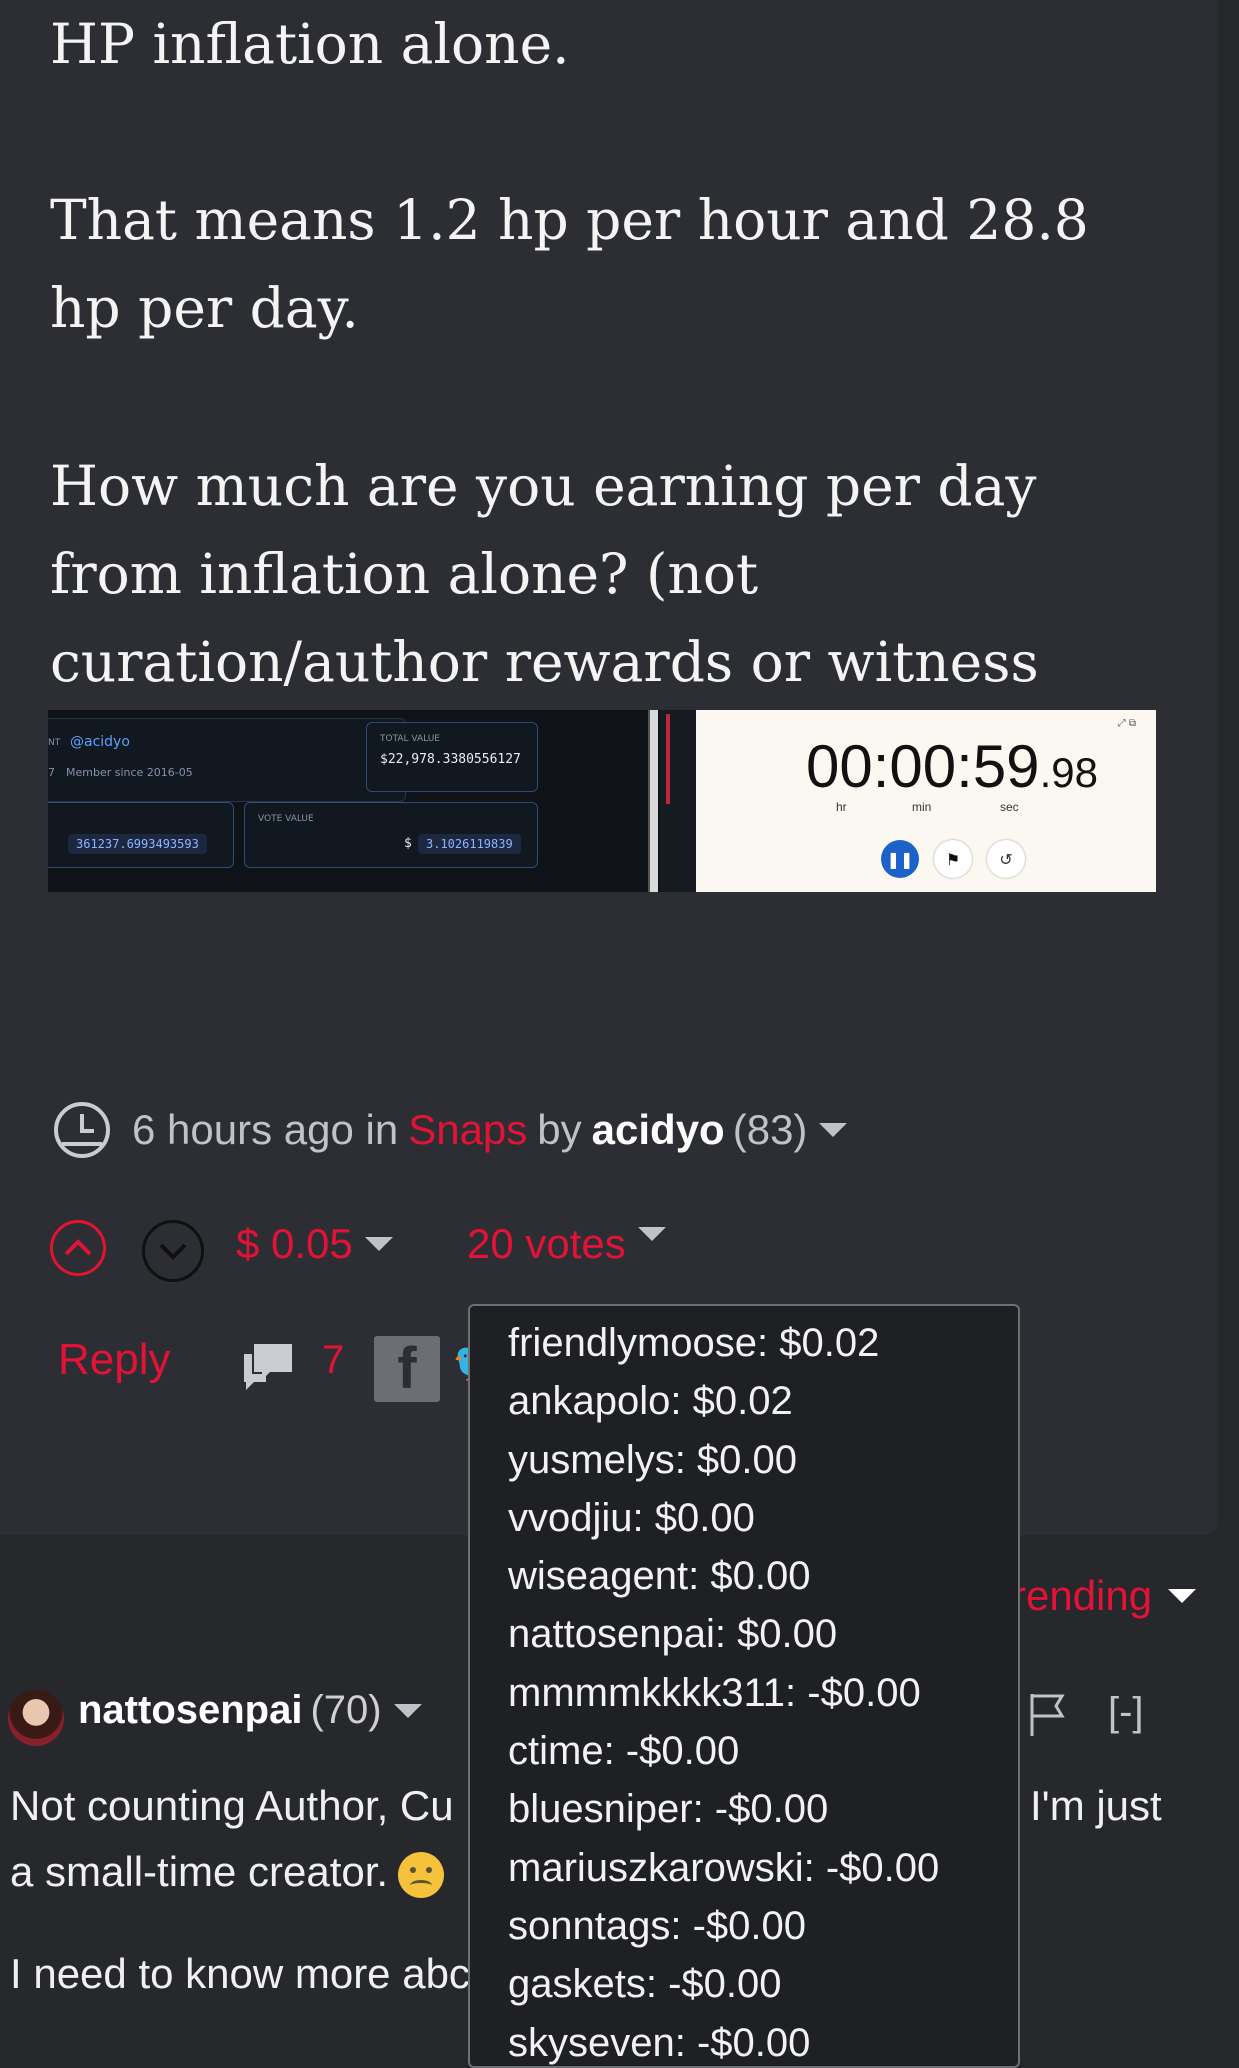 The width and height of the screenshot is (1239, 2068). I want to click on voter-item: mmmmkkkk311: -$0.00, so click(763, 1693).